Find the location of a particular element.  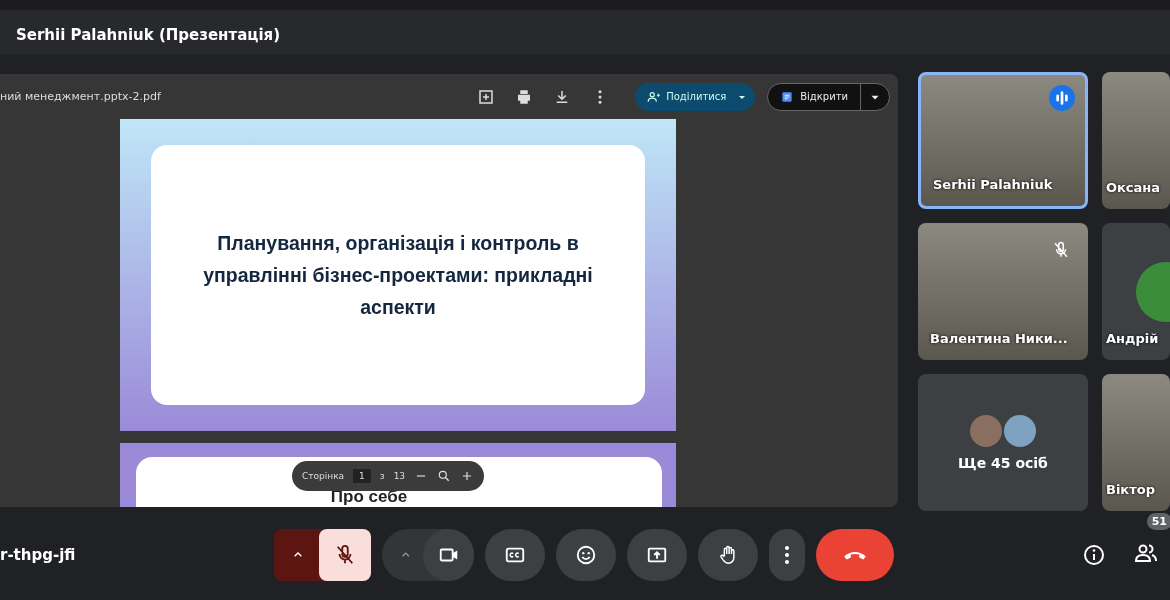

smiley-icon is located at coordinates (586, 555).